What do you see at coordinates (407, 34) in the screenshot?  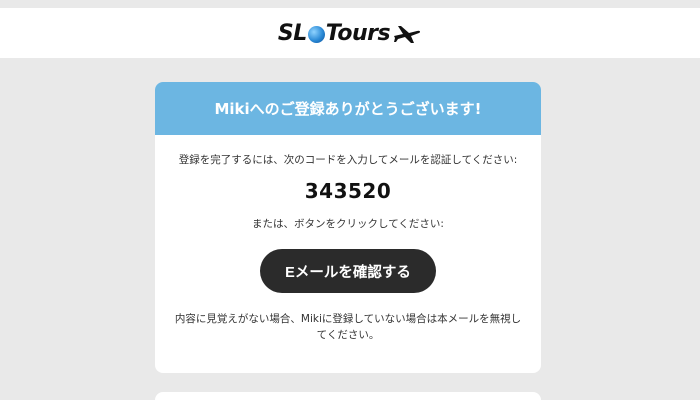 I see `airplane-icon` at bounding box center [407, 34].